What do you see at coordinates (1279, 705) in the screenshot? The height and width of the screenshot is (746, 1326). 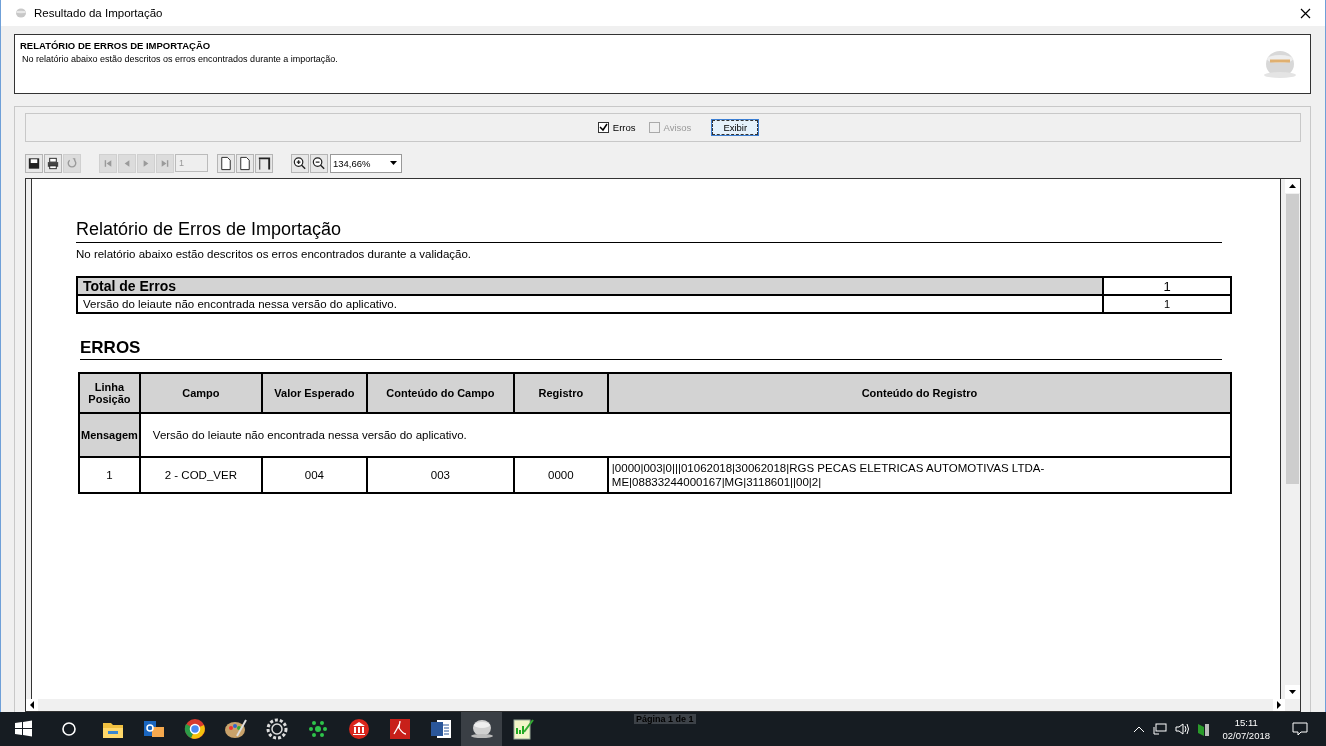 I see `scroll-right-icon` at bounding box center [1279, 705].